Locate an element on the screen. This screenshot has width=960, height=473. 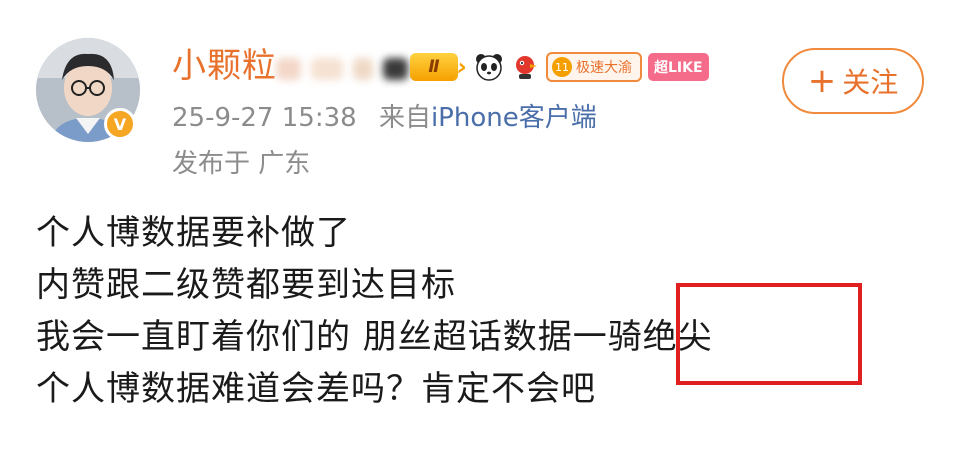
content-line: 内赞跟二级赞都要到达目标 is located at coordinates (246, 285).